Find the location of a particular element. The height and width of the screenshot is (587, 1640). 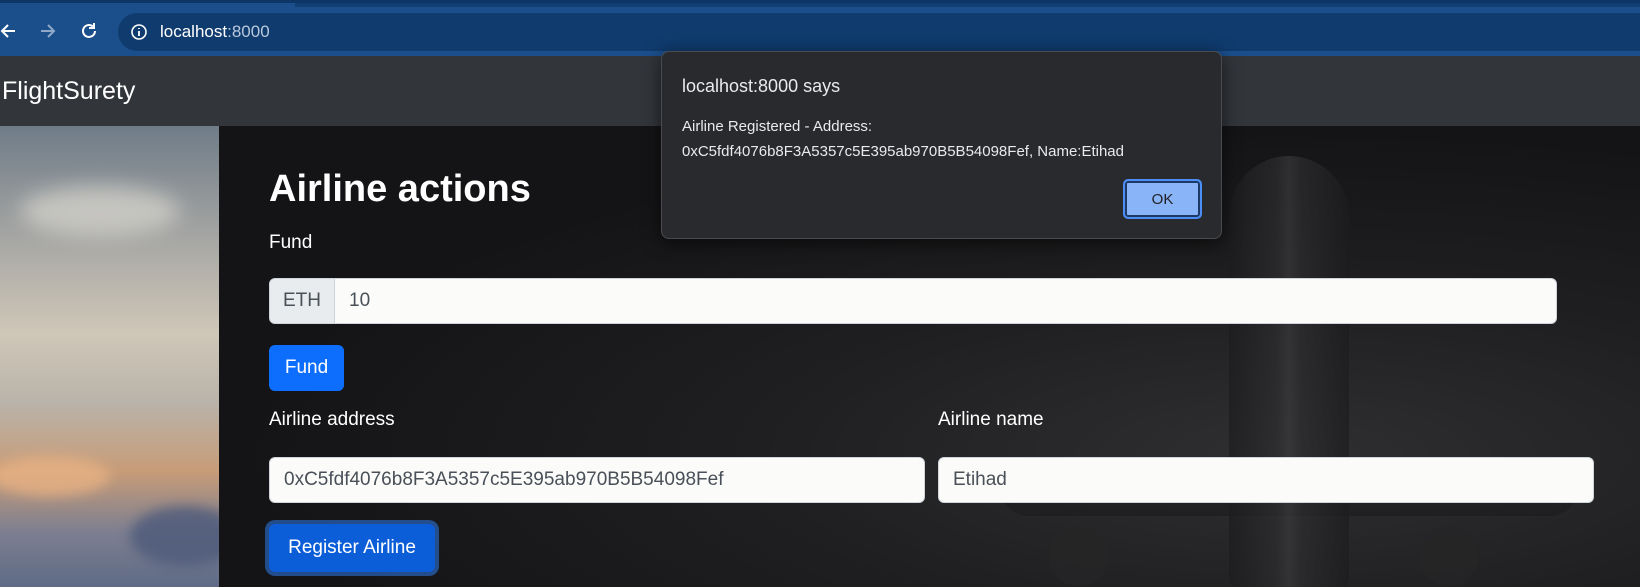

fund-label: Fund is located at coordinates (291, 242).